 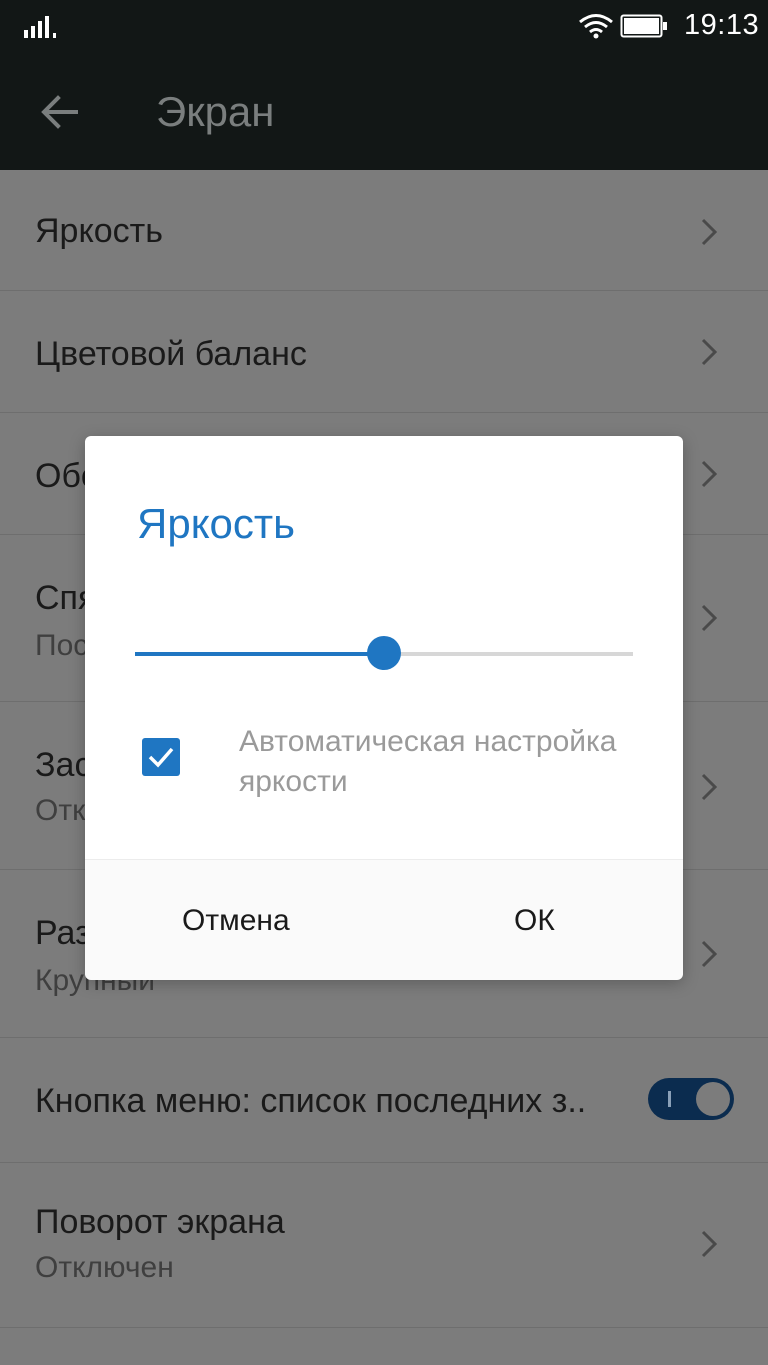 What do you see at coordinates (104, 1267) in the screenshot?
I see `setting-subtitle: Отключен` at bounding box center [104, 1267].